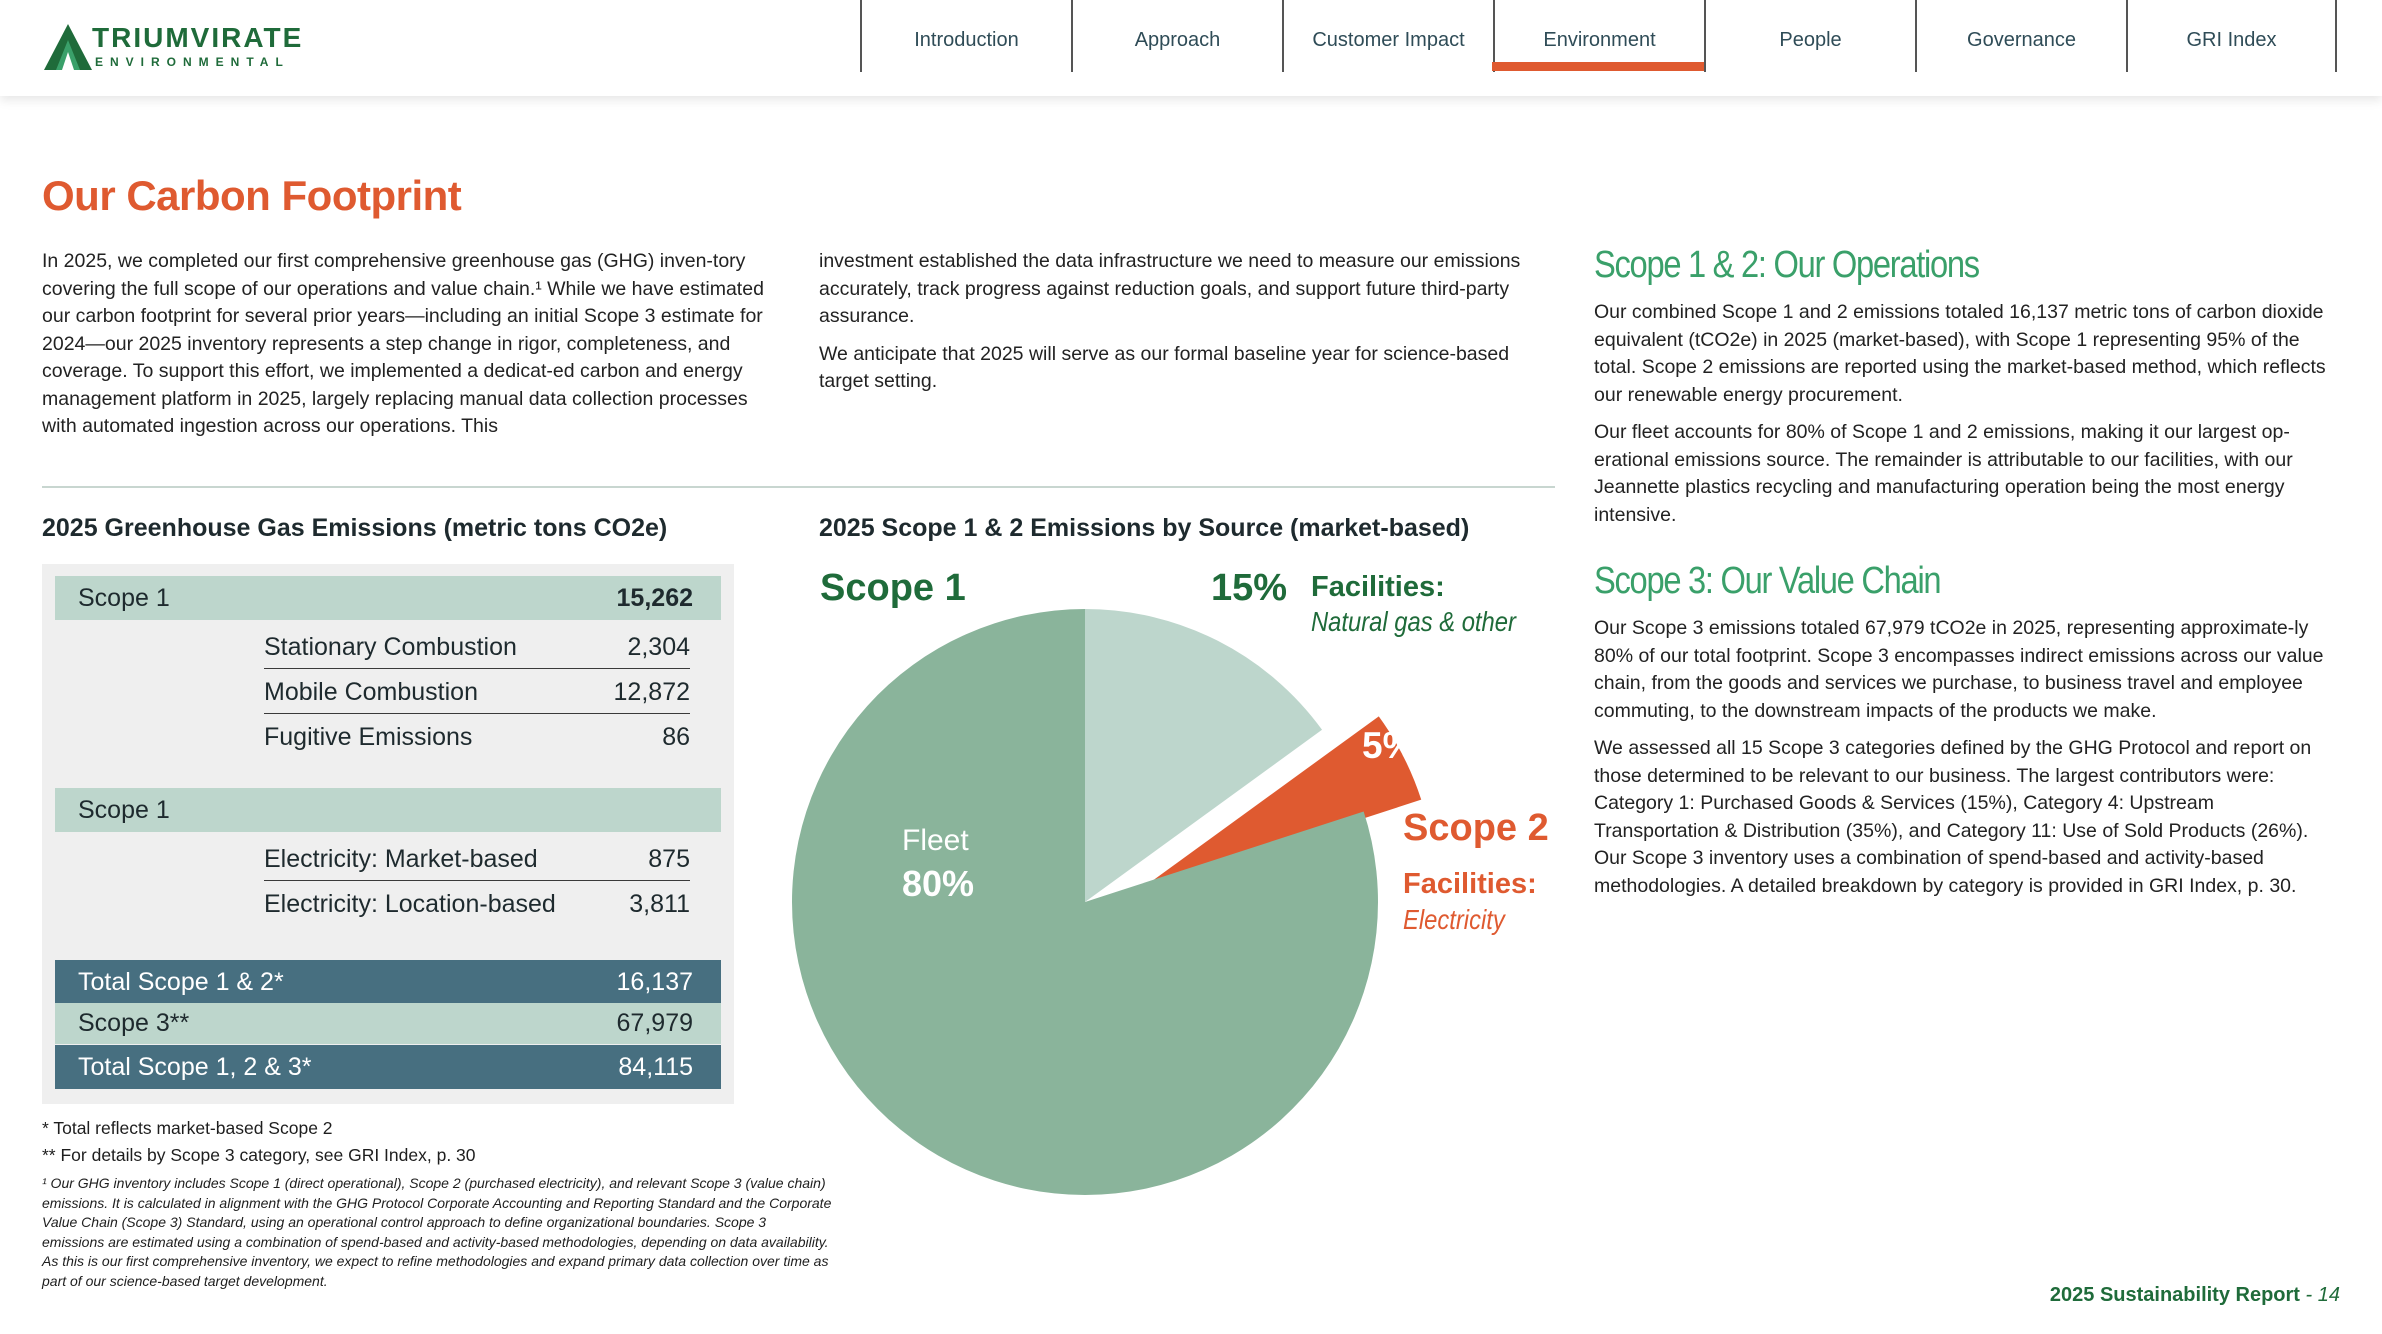  Describe the element at coordinates (1809, 36) in the screenshot. I see `nav-people: People` at that location.